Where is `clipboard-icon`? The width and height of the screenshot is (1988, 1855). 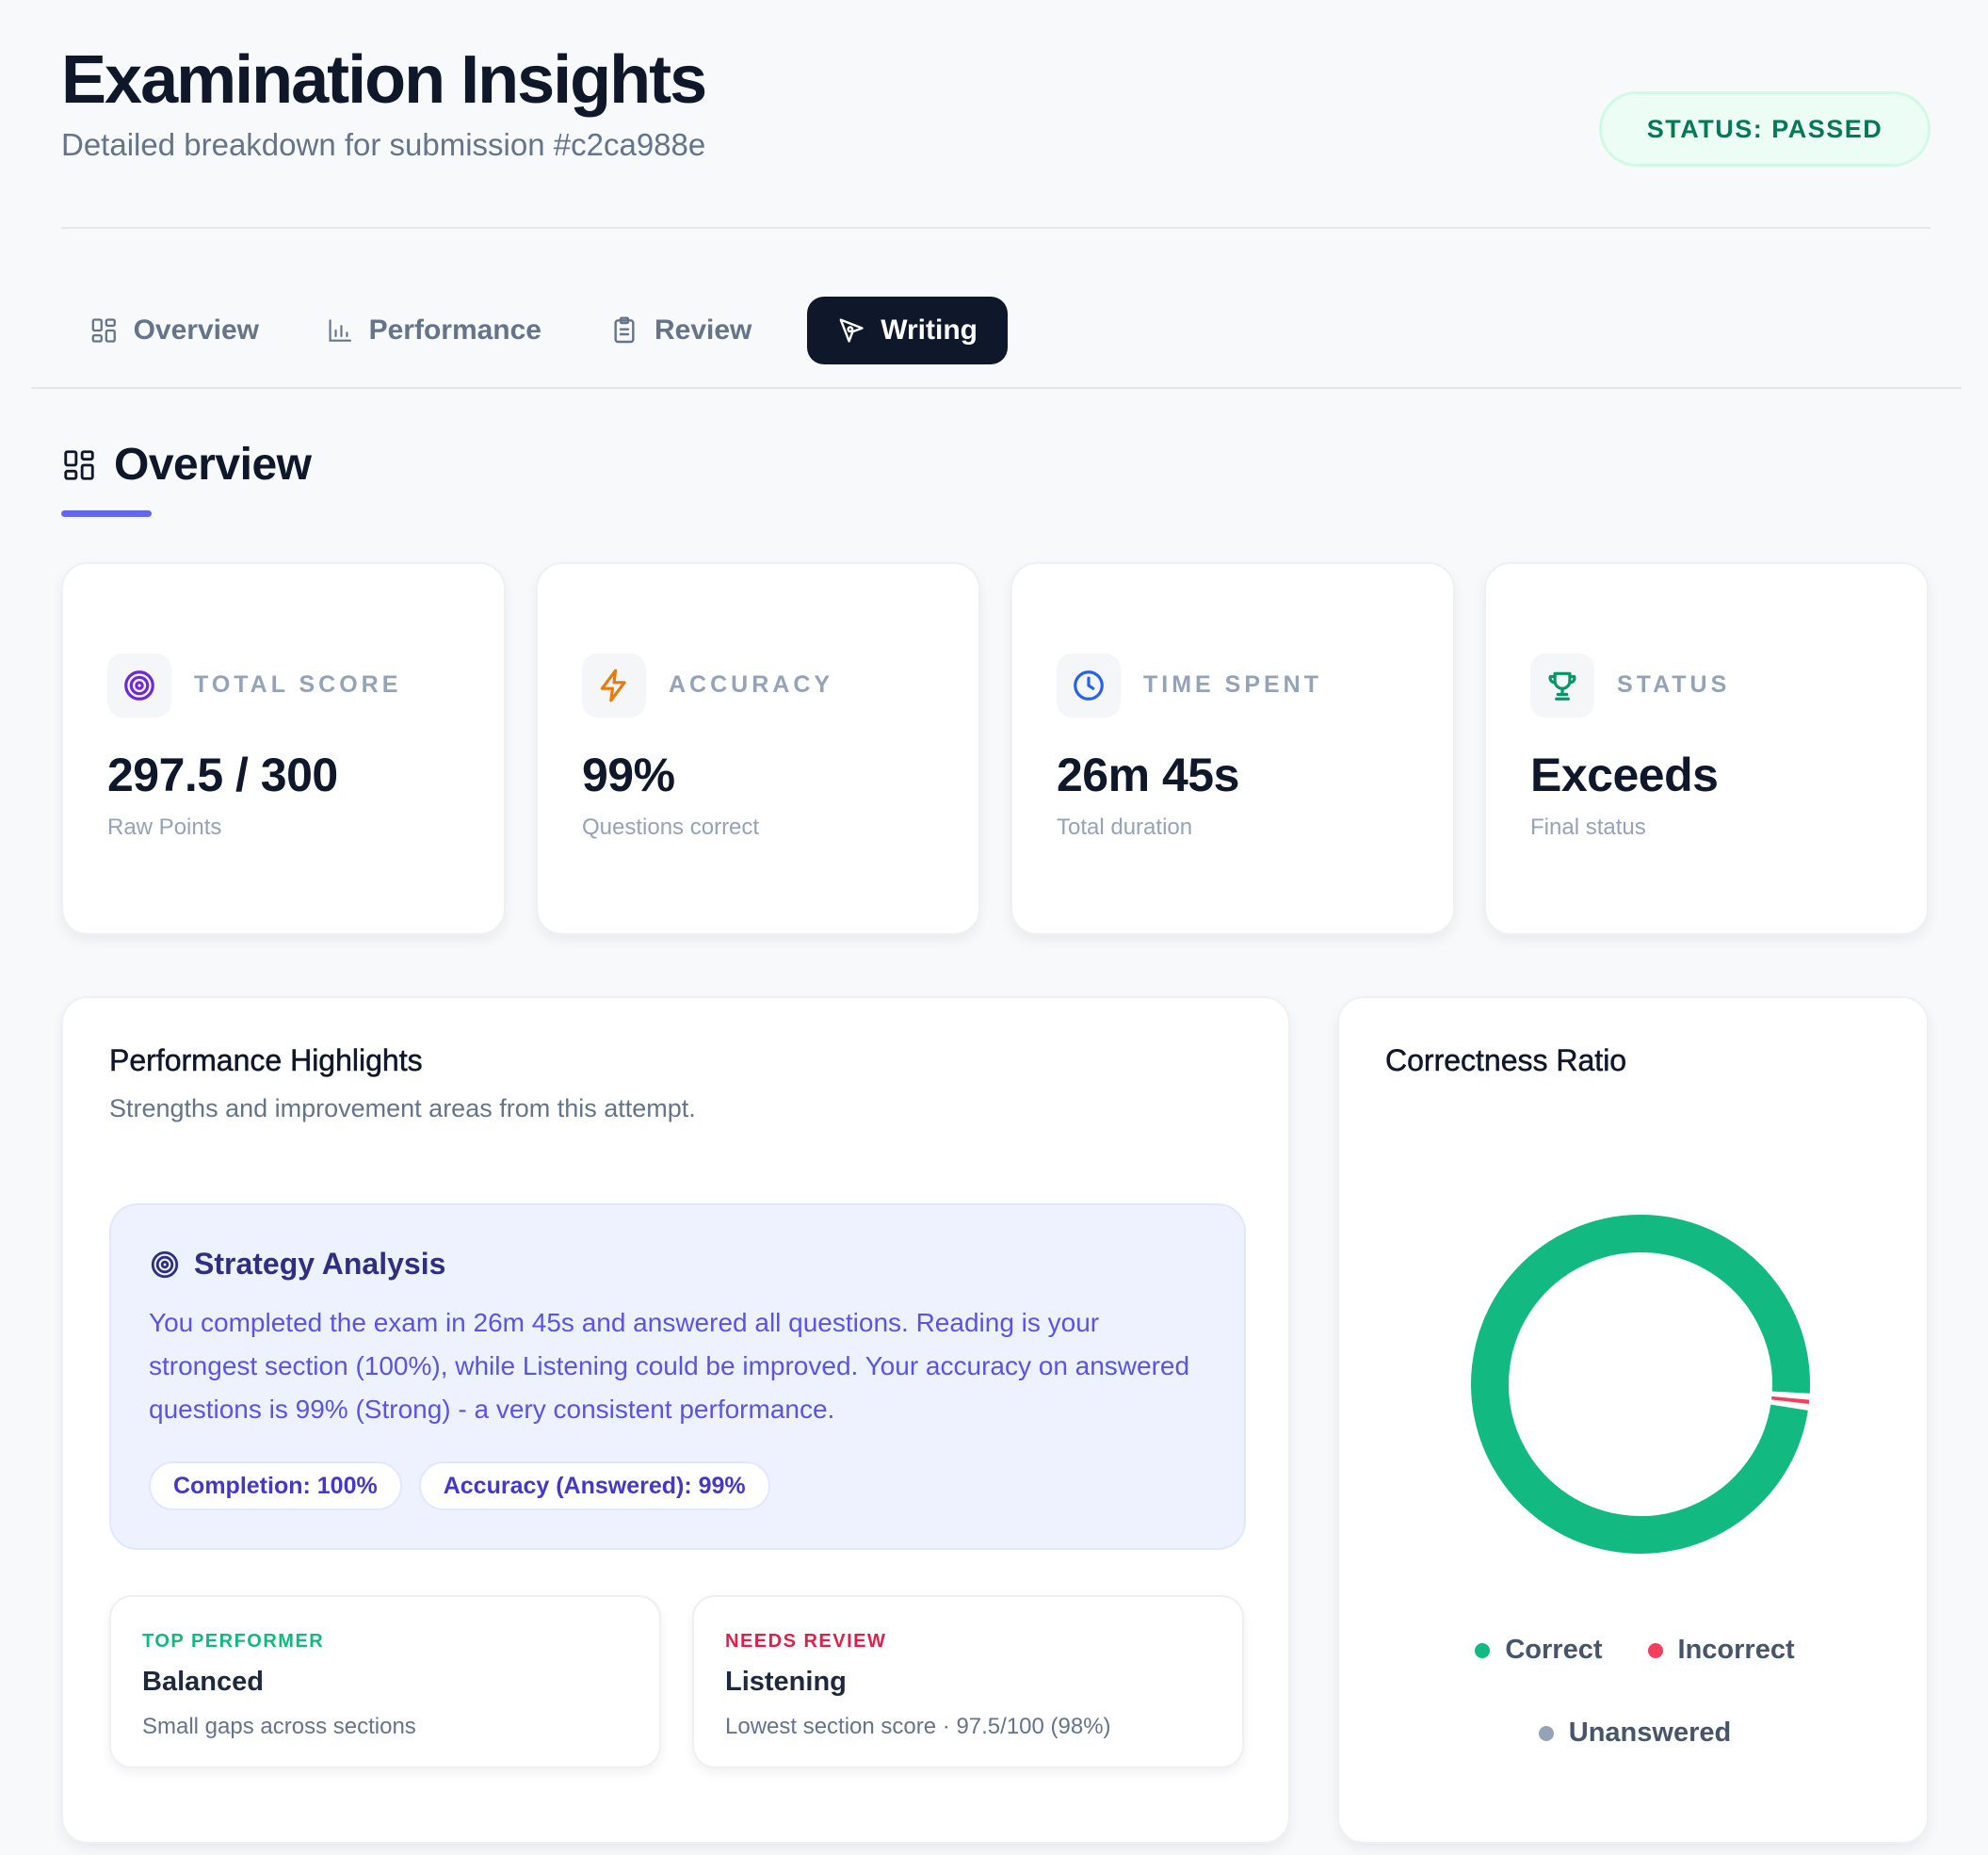 clipboard-icon is located at coordinates (624, 330).